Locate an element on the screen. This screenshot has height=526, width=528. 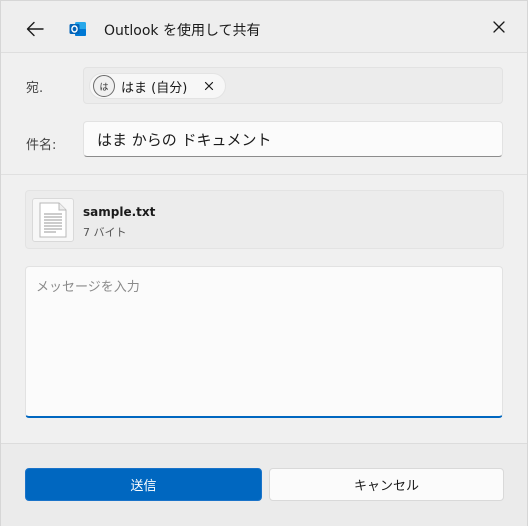
to-label: 宛. is located at coordinates (35, 88).